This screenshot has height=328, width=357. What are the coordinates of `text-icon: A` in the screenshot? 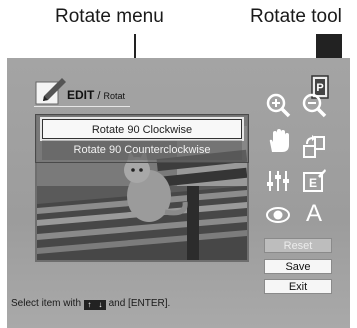 It's located at (314, 211).